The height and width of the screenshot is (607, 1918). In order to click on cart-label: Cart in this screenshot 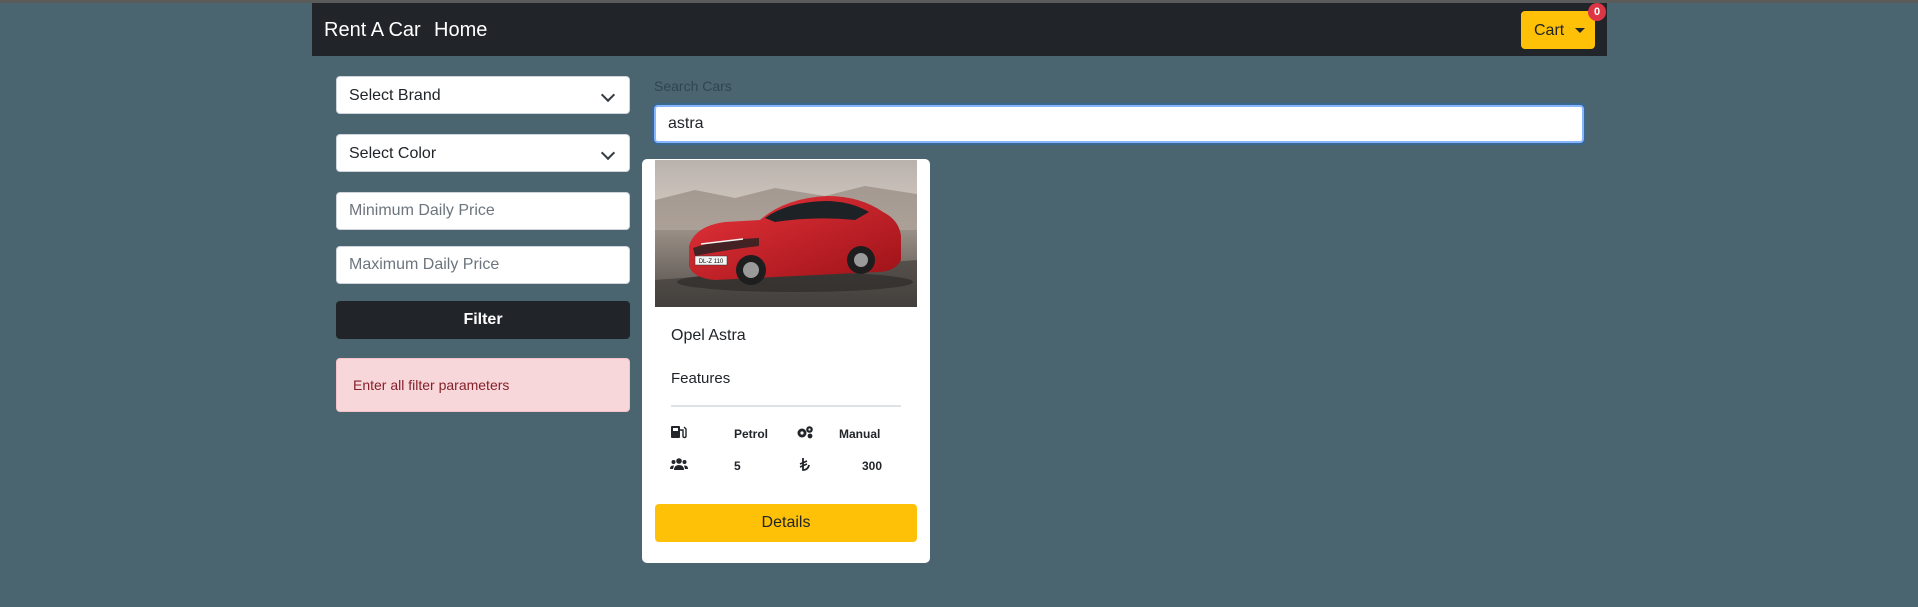, I will do `click(1549, 30)`.